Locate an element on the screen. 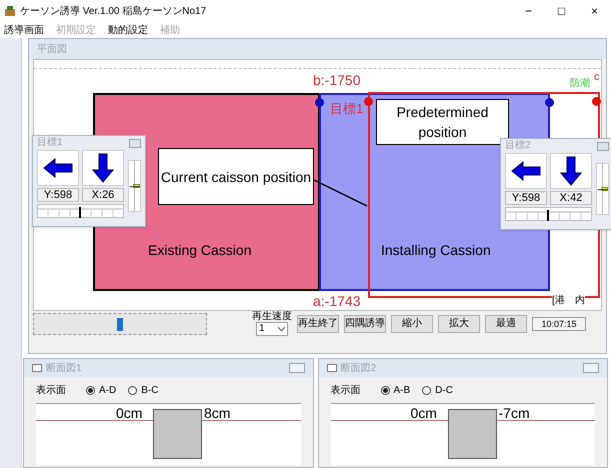  toolbar-button: 拡大 is located at coordinates (459, 324).